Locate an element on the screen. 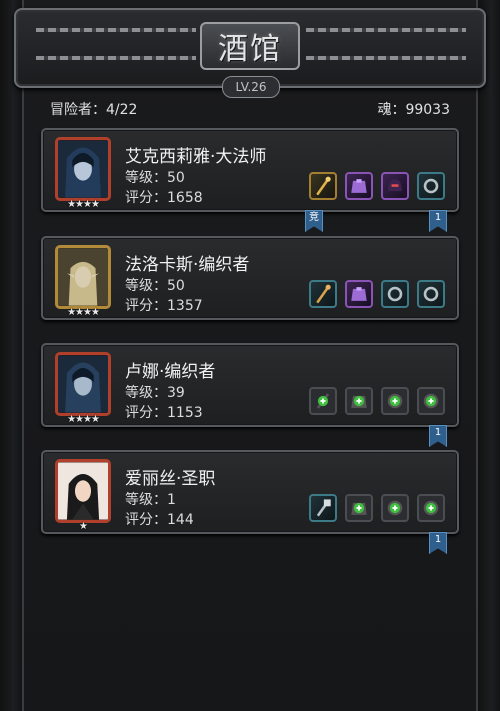 The width and height of the screenshot is (500, 711). page-title: 酒馆 is located at coordinates (250, 49).